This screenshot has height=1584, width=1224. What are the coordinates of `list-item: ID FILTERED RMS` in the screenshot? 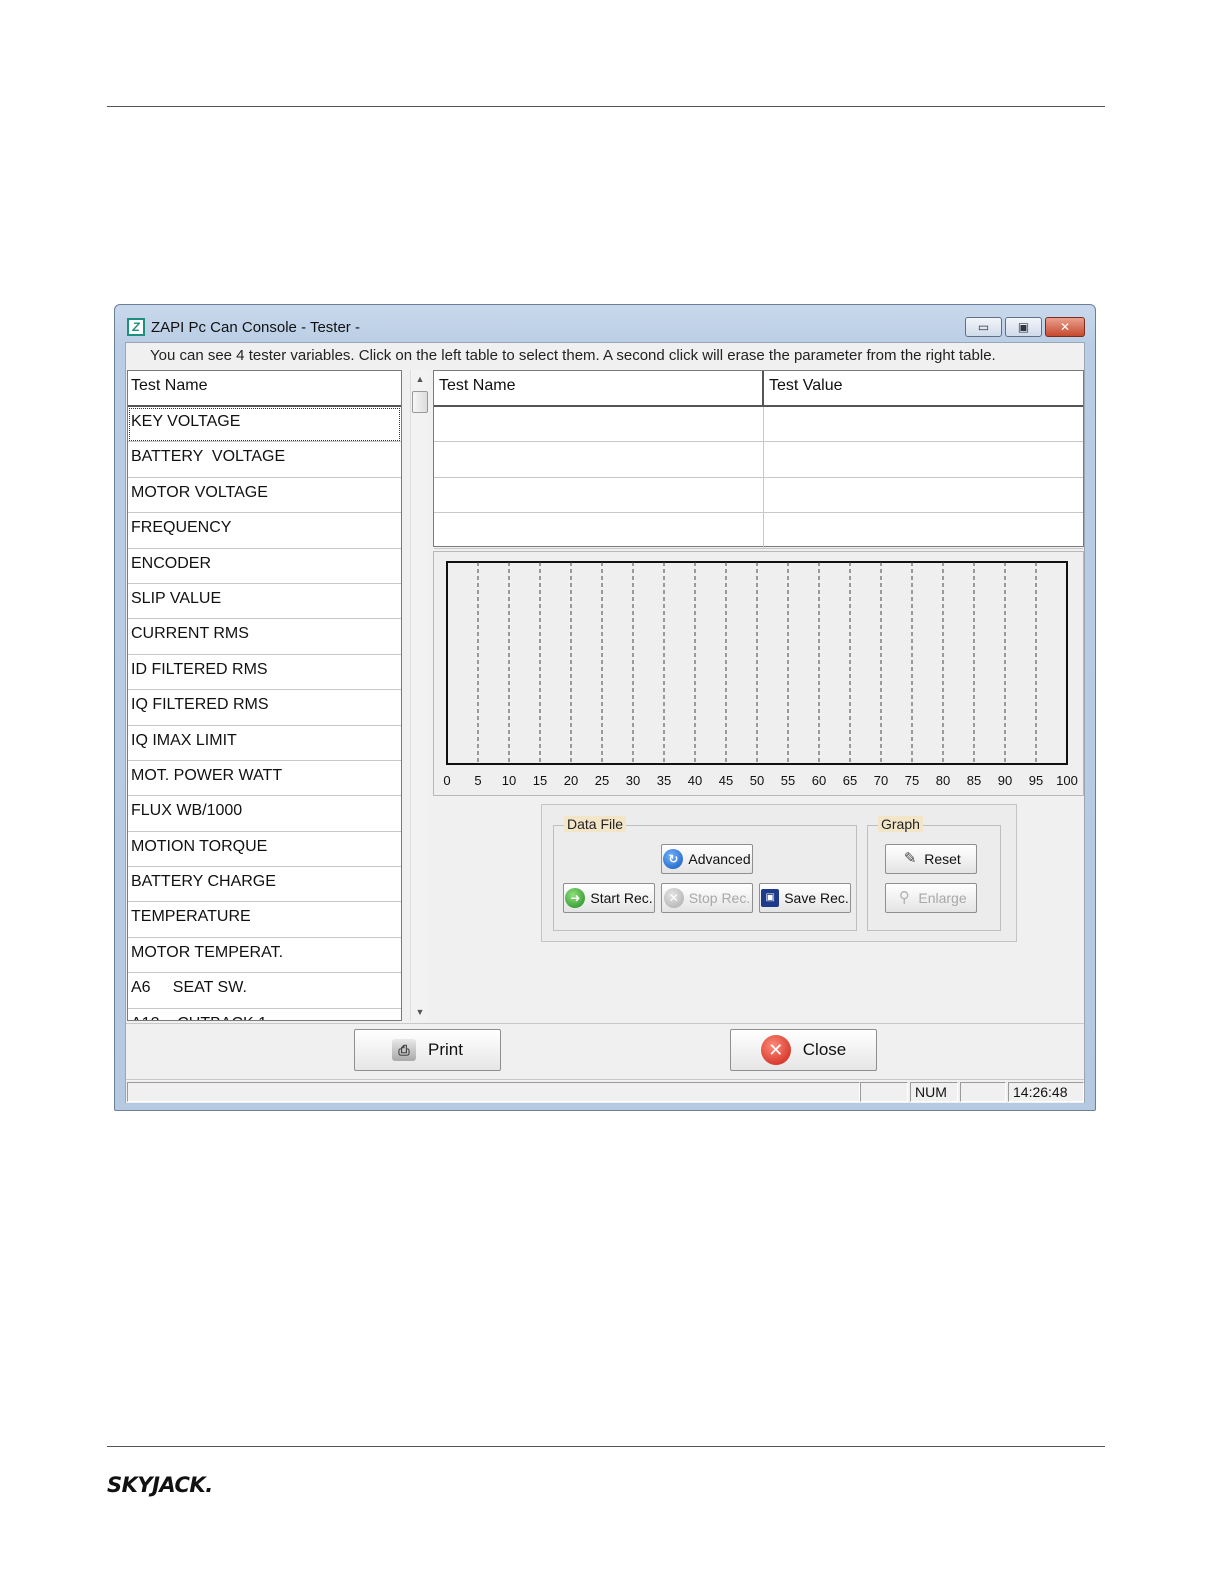 It's located at (264, 673).